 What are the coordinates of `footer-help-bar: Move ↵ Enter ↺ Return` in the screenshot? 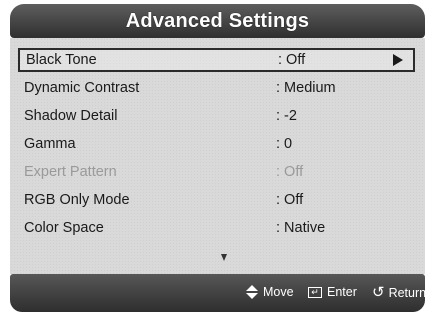 It's located at (218, 293).